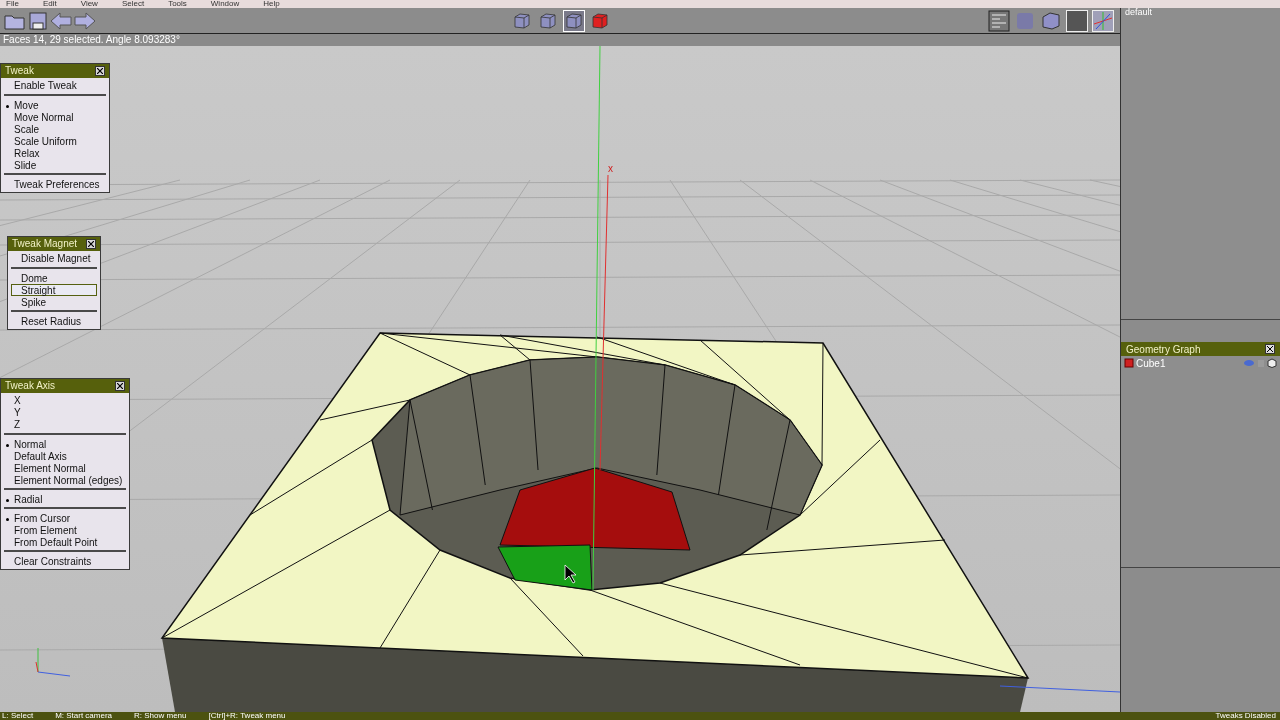 This screenshot has width=1280, height=720. What do you see at coordinates (30, 386) in the screenshot?
I see `palette-title: Tweak Axis` at bounding box center [30, 386].